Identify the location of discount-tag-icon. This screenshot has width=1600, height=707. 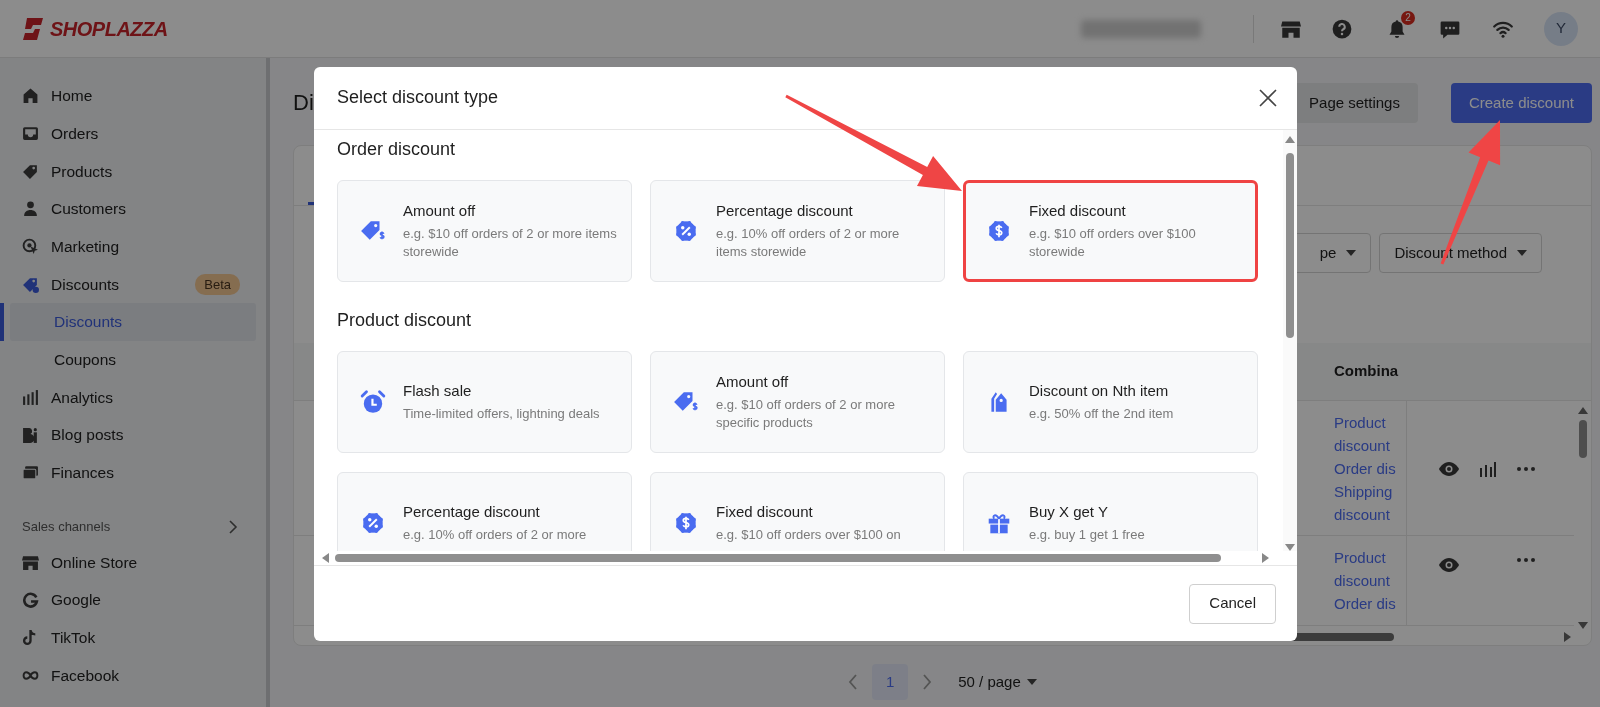
(30, 284).